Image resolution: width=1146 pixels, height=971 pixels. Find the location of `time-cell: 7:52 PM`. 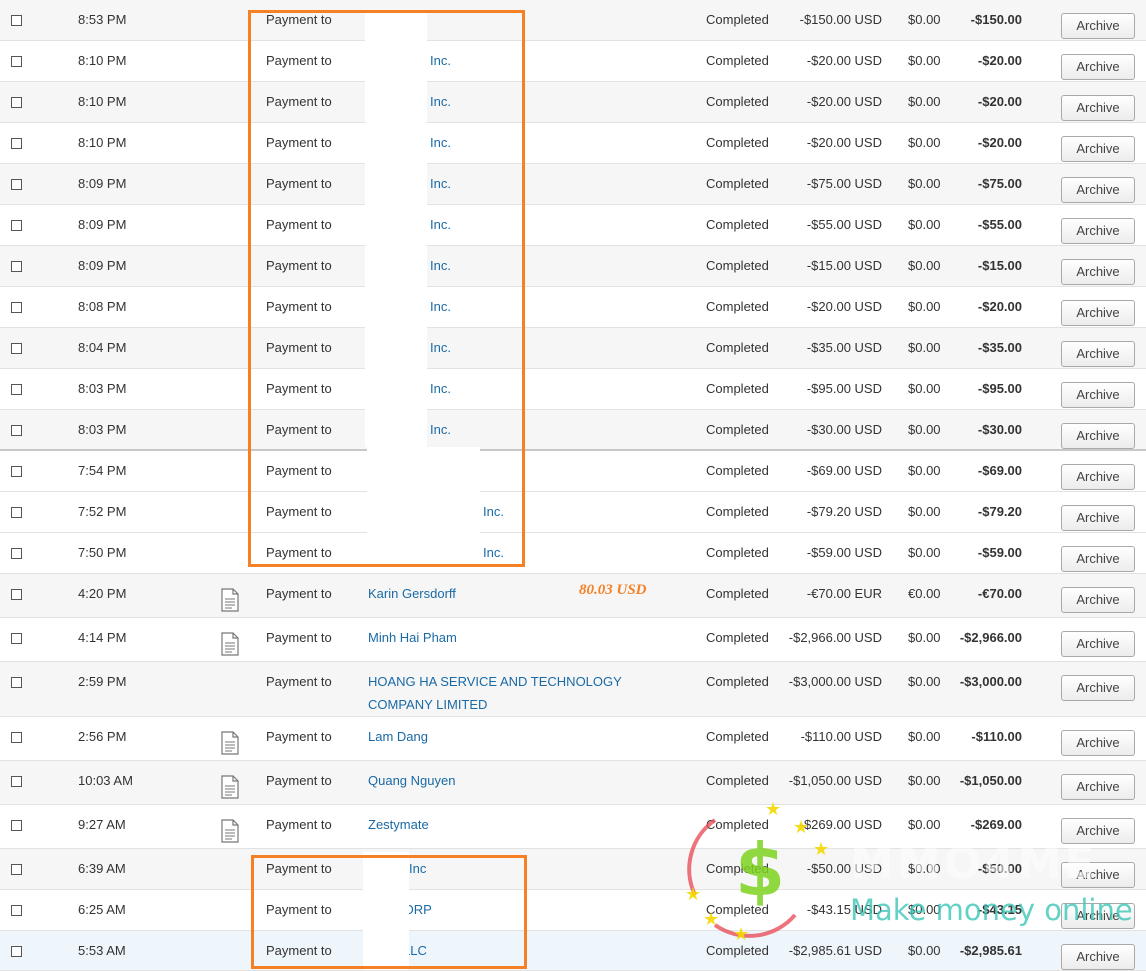

time-cell: 7:52 PM is located at coordinates (102, 511).